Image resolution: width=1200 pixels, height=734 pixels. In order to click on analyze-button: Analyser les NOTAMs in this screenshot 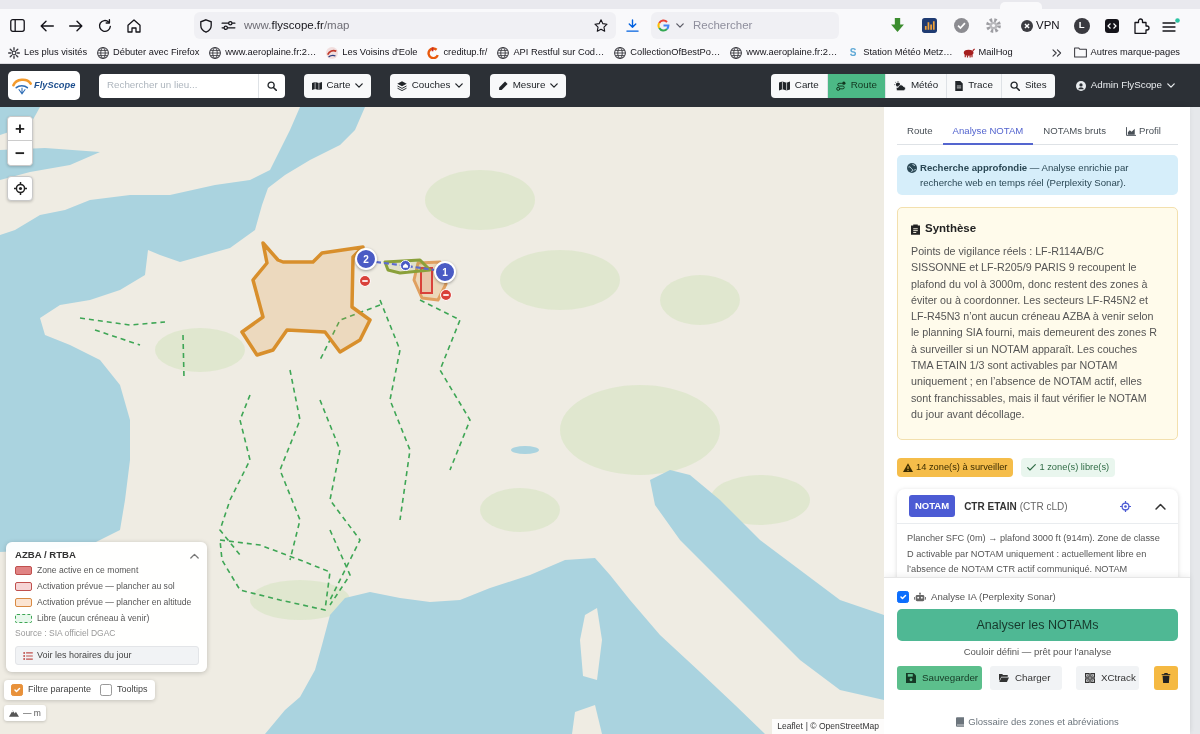, I will do `click(1037, 625)`.